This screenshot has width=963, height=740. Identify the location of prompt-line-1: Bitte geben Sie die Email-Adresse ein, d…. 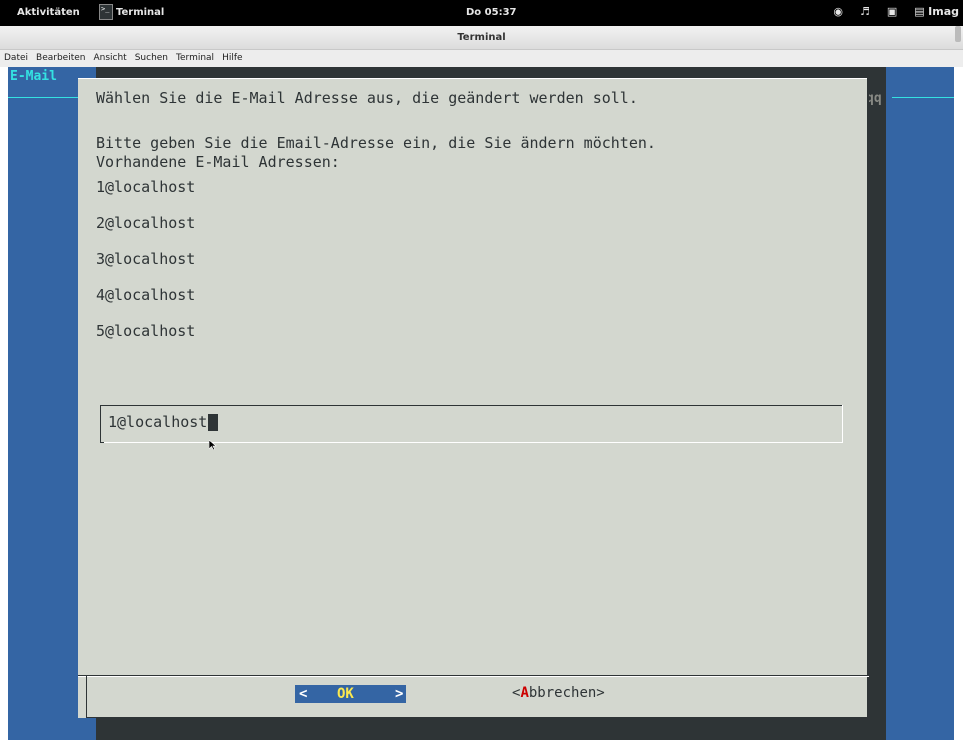
(376, 143).